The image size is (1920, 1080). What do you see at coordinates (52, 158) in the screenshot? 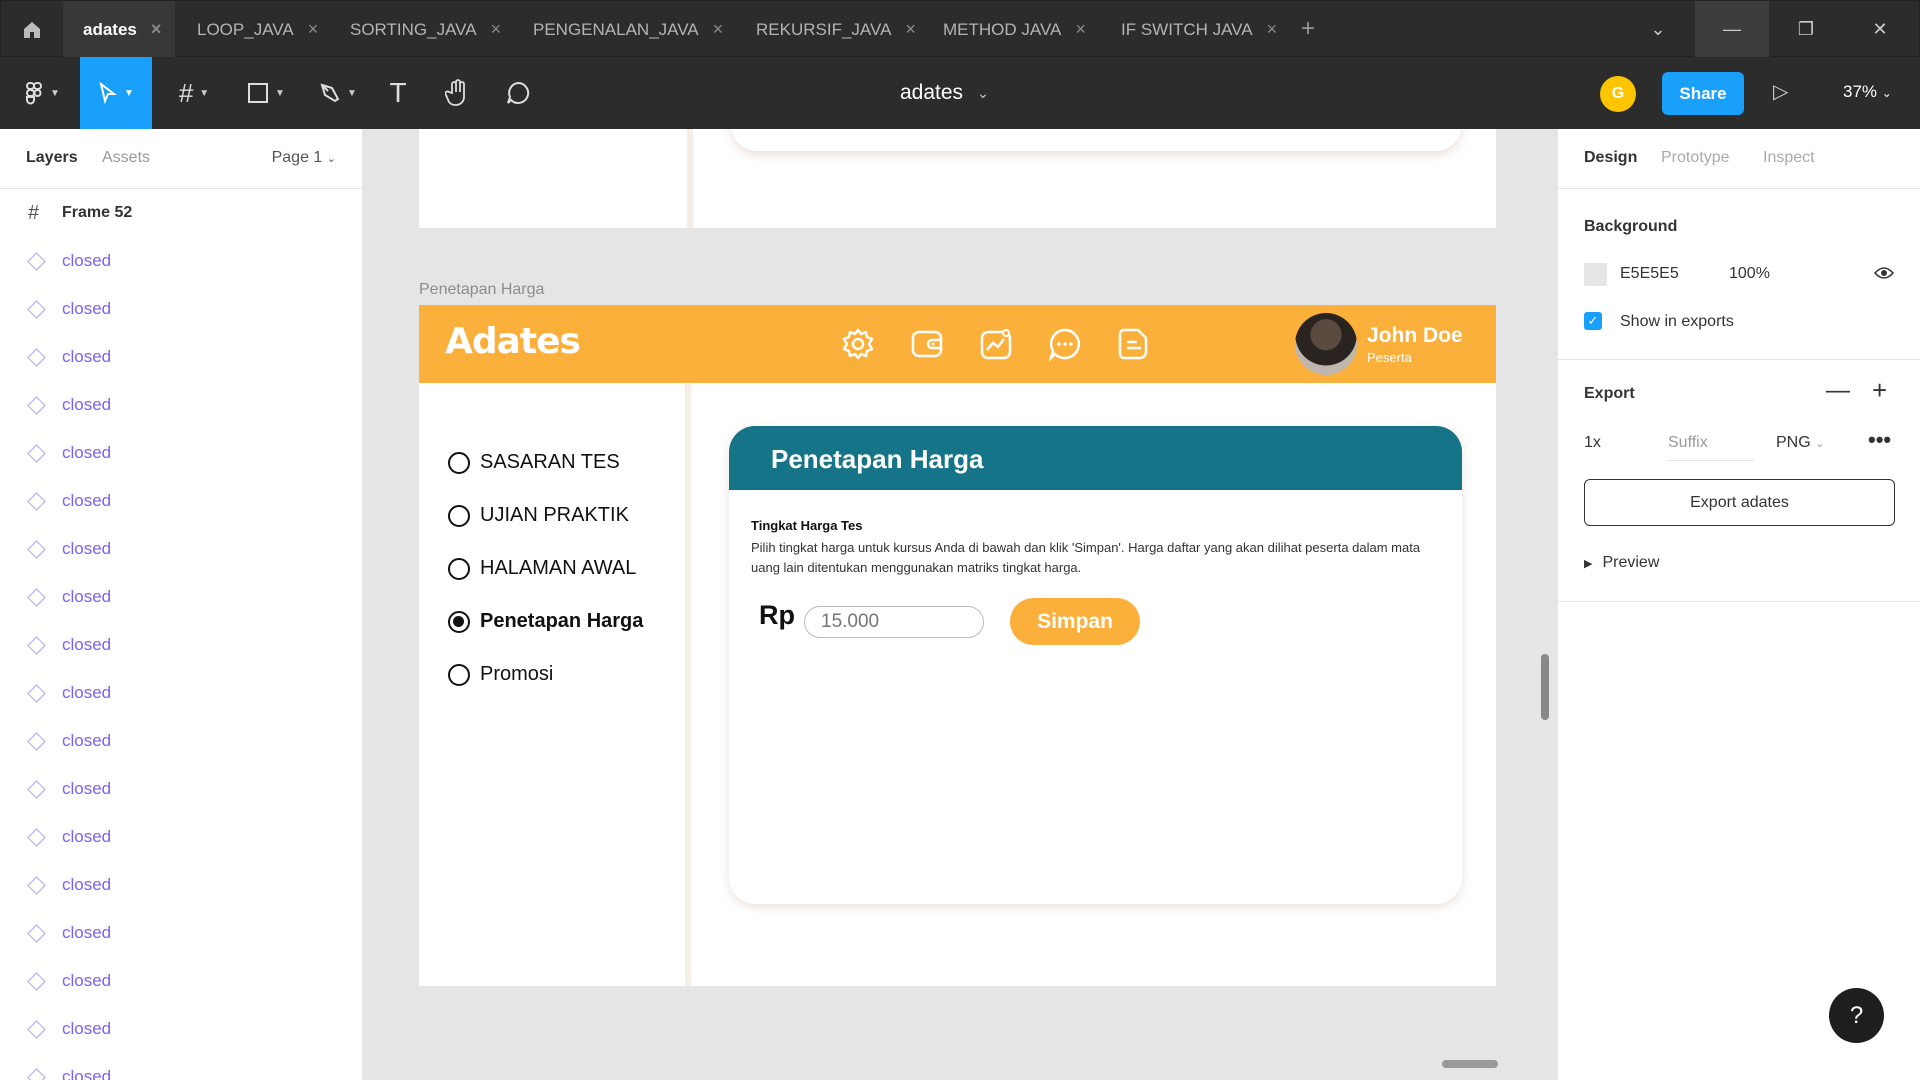
I see `tab-layers: Layers` at bounding box center [52, 158].